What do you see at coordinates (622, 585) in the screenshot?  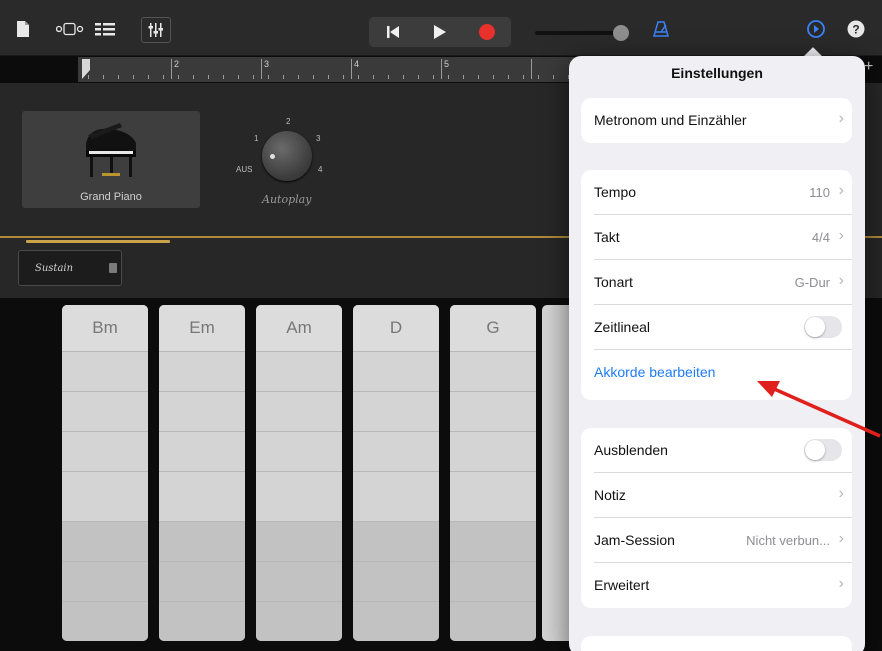 I see `erweitert-label: Erweitert` at bounding box center [622, 585].